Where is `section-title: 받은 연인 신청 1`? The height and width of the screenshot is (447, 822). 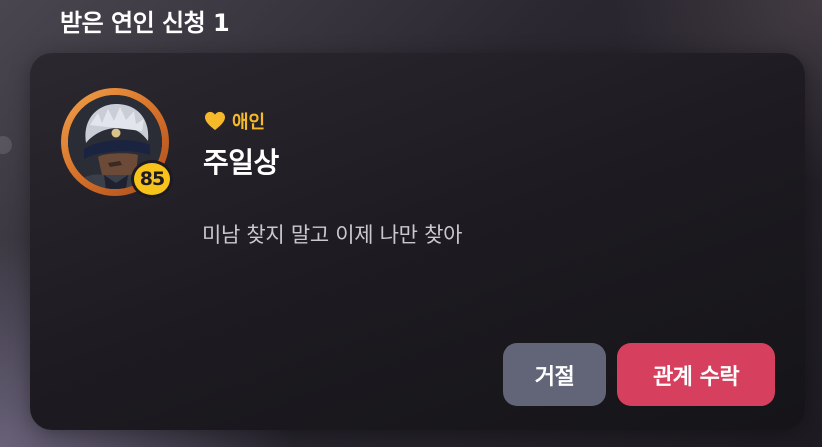
section-title: 받은 연인 신청 1 is located at coordinates (145, 23).